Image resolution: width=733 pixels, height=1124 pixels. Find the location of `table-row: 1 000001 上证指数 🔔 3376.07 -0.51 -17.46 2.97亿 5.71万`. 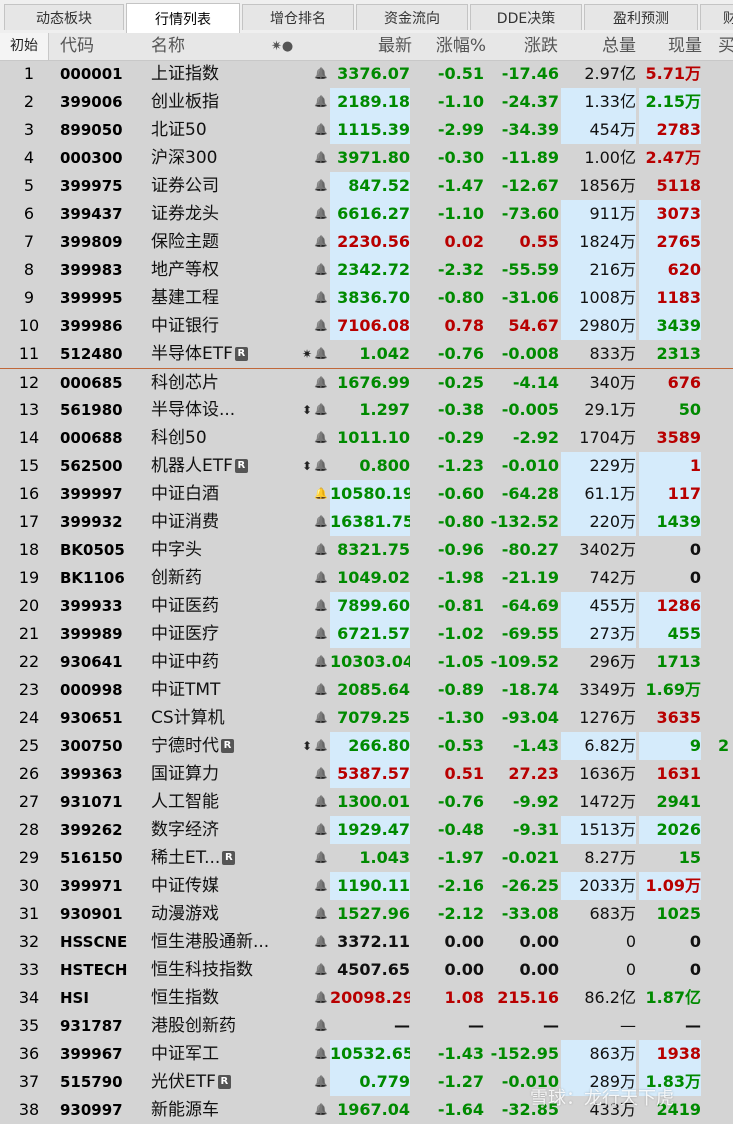

table-row: 1 000001 上证指数 🔔 3376.07 -0.51 -17.46 2.97亿 5.71万 is located at coordinates (366, 74).